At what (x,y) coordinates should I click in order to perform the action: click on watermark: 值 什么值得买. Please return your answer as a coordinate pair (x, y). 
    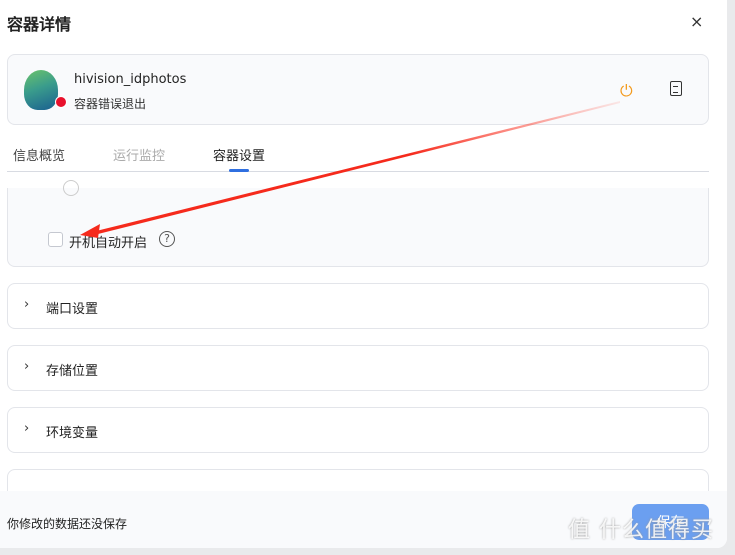
    Looking at the image, I should click on (641, 530).